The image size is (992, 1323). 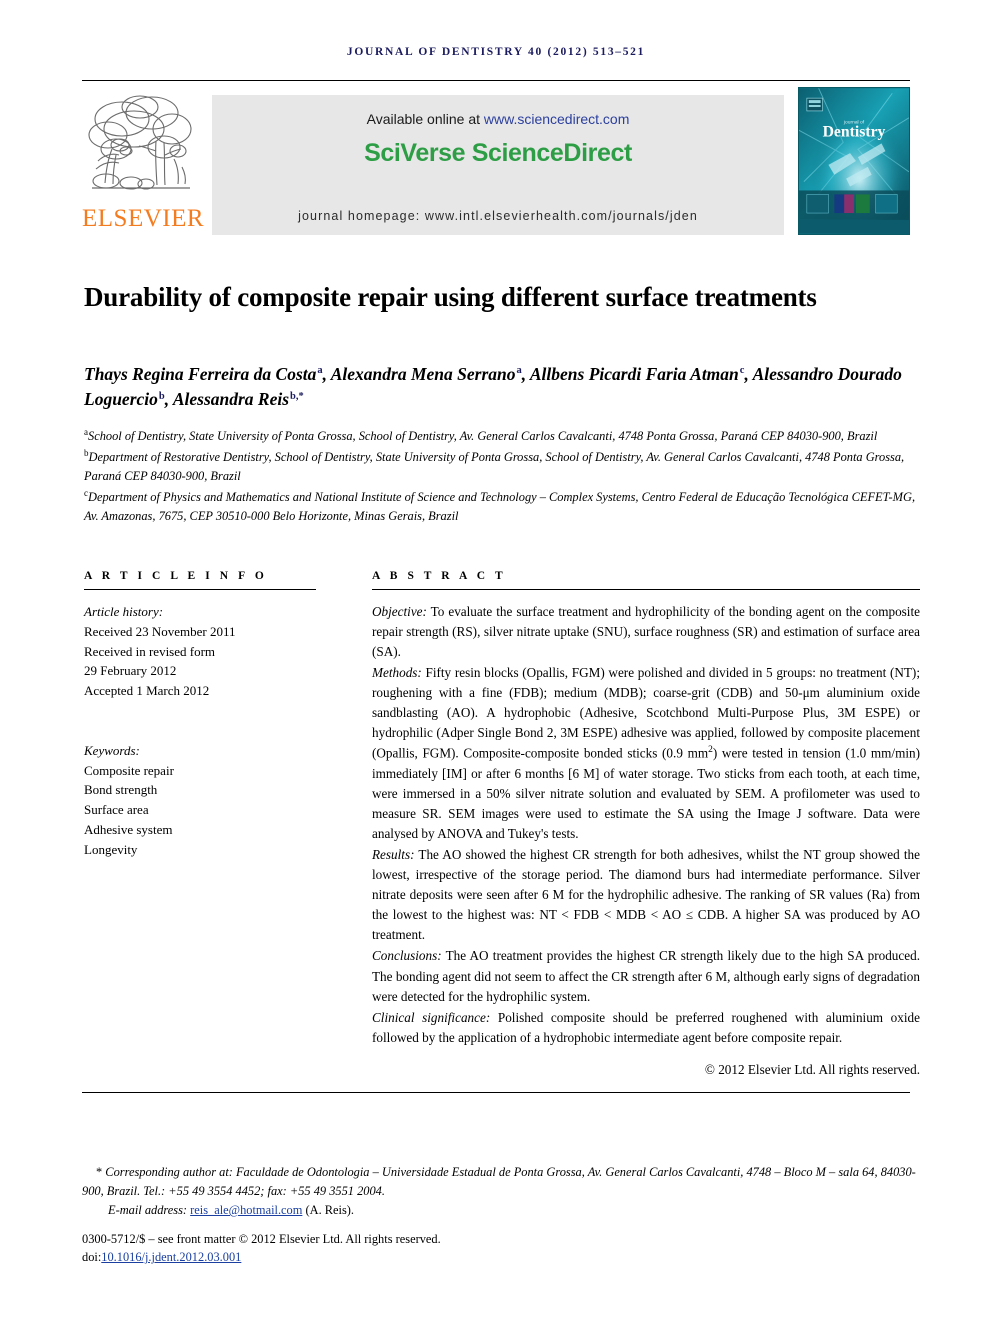 I want to click on keyword-item: Bond strength, so click(x=121, y=790).